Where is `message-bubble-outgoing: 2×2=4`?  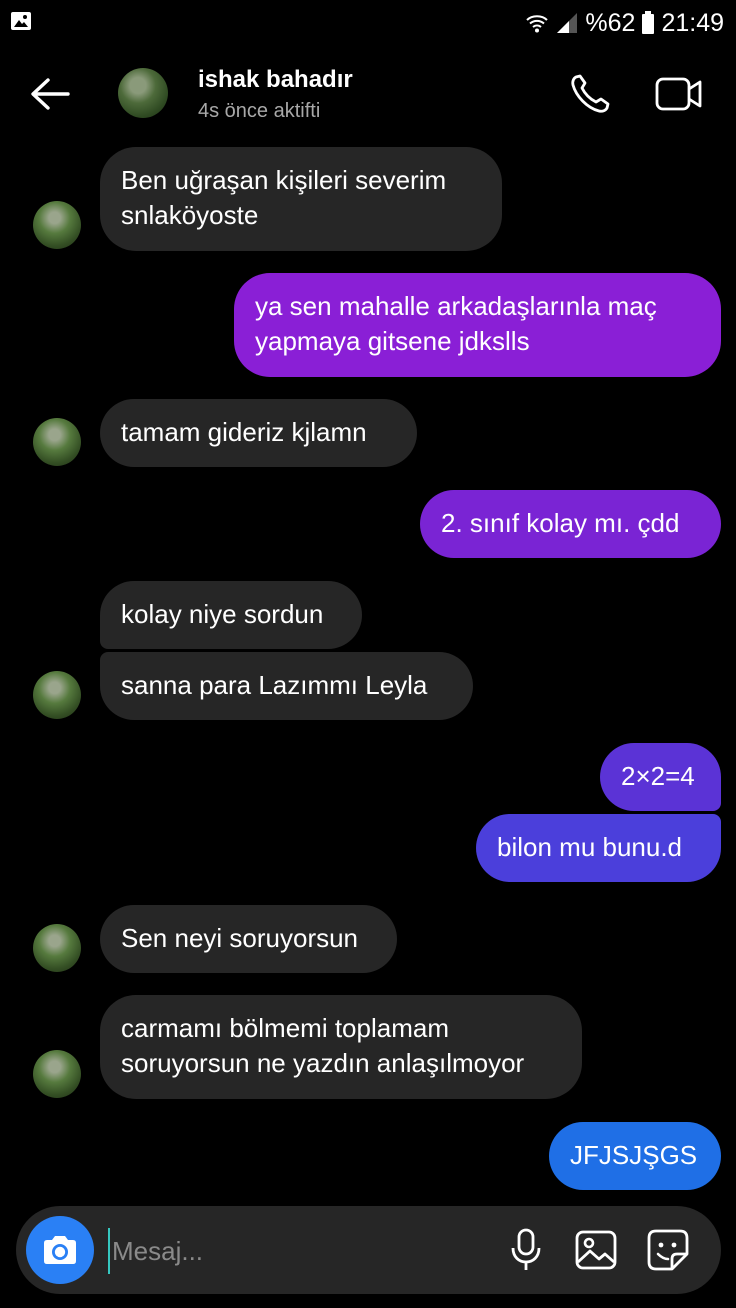 message-bubble-outgoing: 2×2=4 is located at coordinates (660, 777).